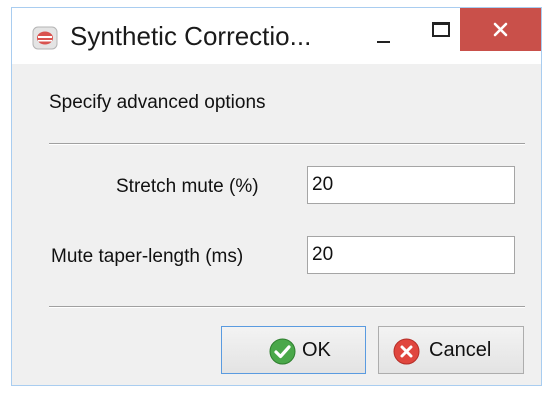 This screenshot has height=394, width=553. What do you see at coordinates (411, 255) in the screenshot?
I see `mute-taper-length-input` at bounding box center [411, 255].